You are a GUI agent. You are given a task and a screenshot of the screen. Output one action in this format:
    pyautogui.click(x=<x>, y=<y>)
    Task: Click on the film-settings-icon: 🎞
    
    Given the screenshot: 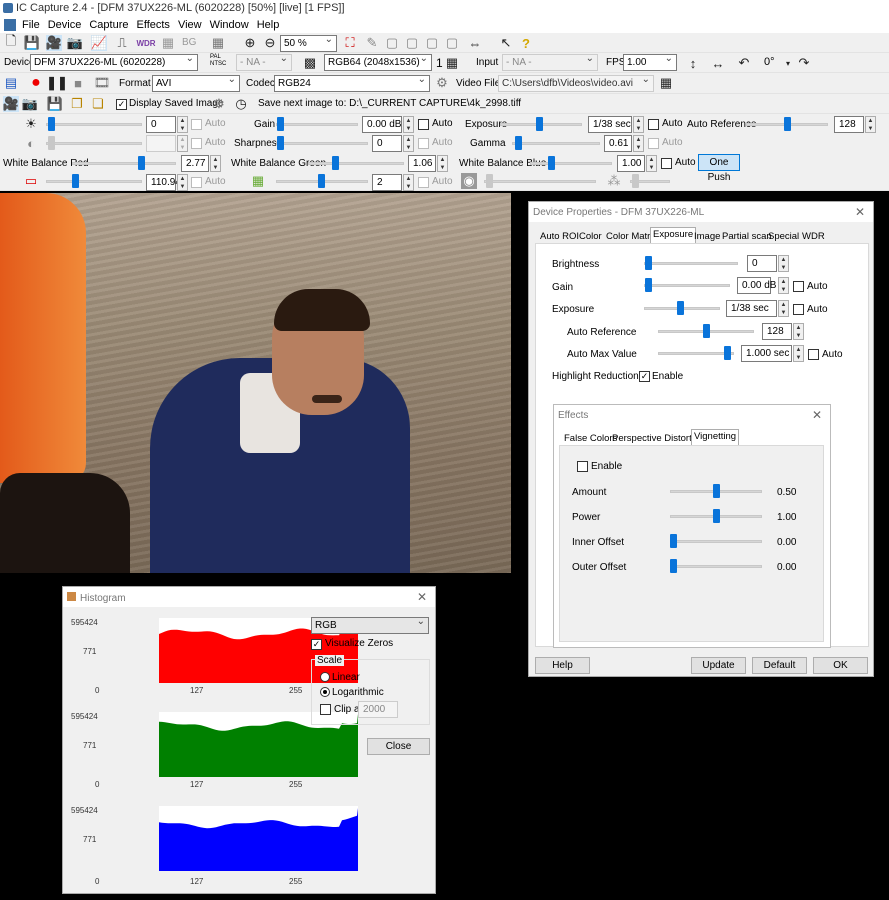 What is the action you would take?
    pyautogui.click(x=102, y=83)
    